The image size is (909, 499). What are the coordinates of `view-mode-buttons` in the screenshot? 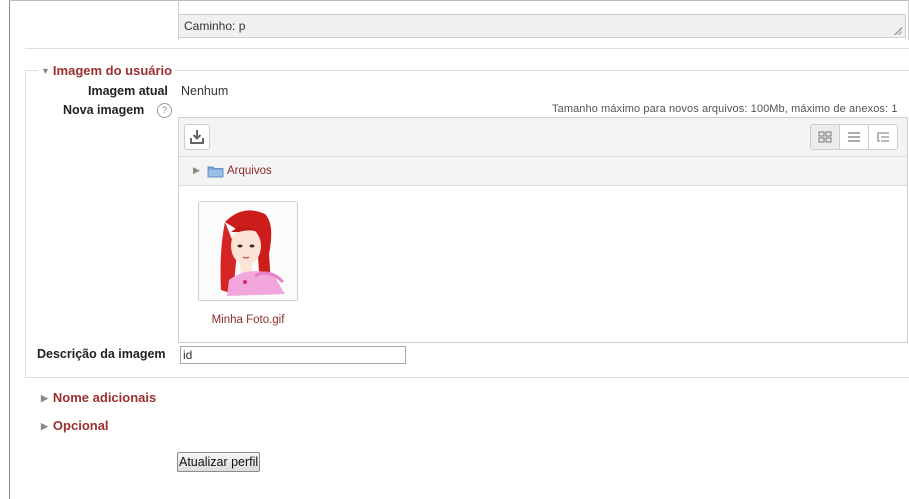 It's located at (854, 137).